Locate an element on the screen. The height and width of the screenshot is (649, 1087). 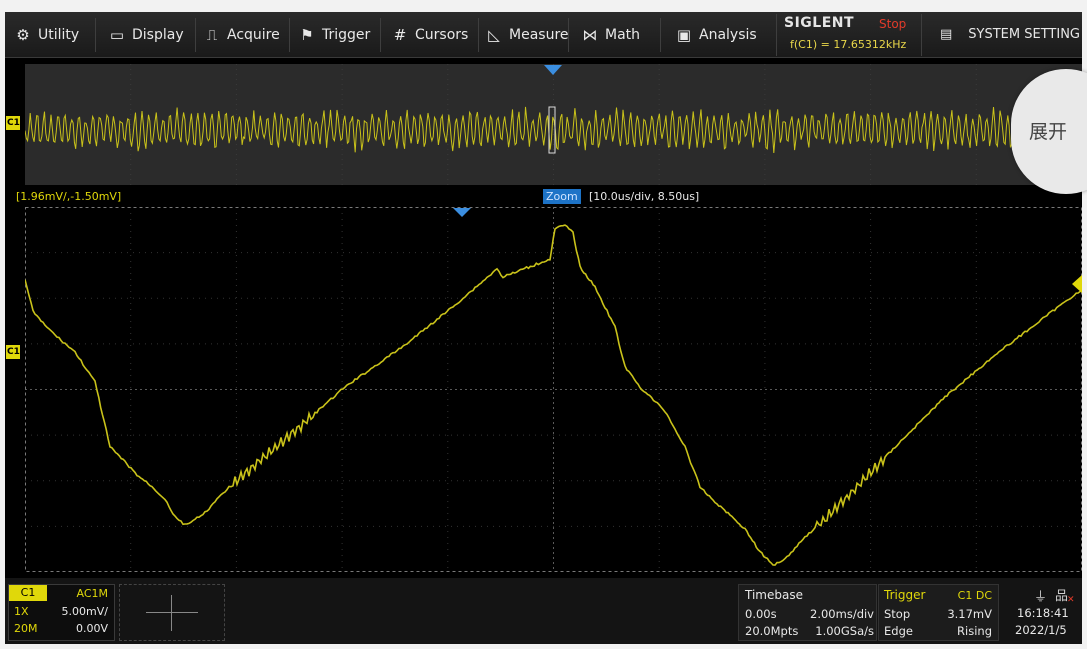
analysis-icon: ▣ is located at coordinates (684, 34).